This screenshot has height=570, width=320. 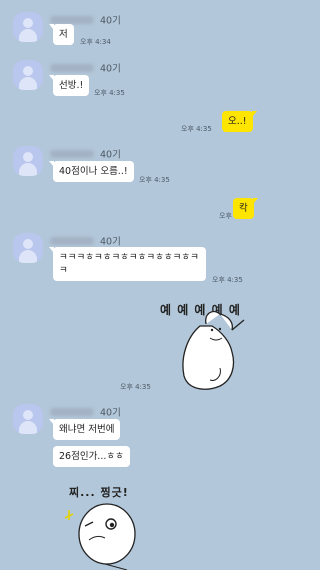 I want to click on my-message-bubble: 오..!, so click(x=239, y=121).